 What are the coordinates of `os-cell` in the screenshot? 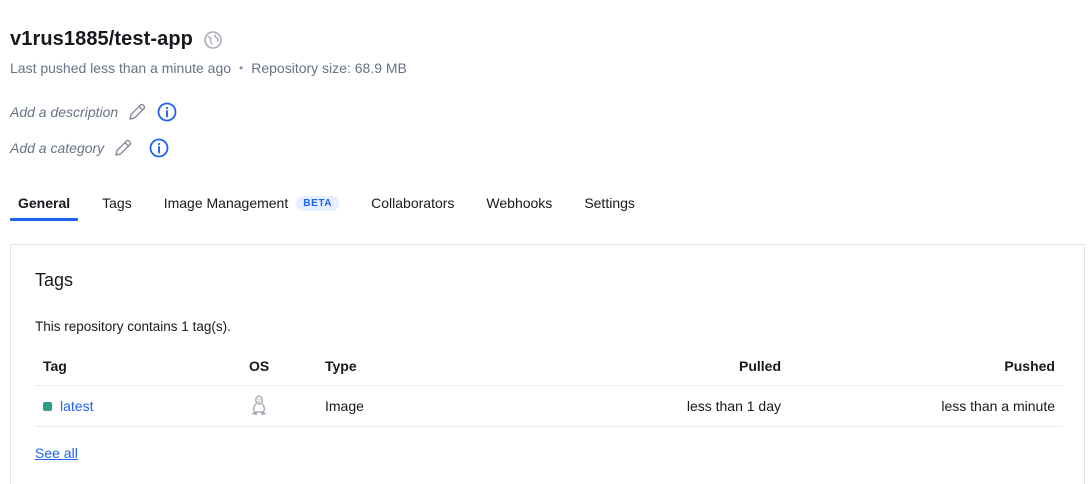 It's located at (279, 406).